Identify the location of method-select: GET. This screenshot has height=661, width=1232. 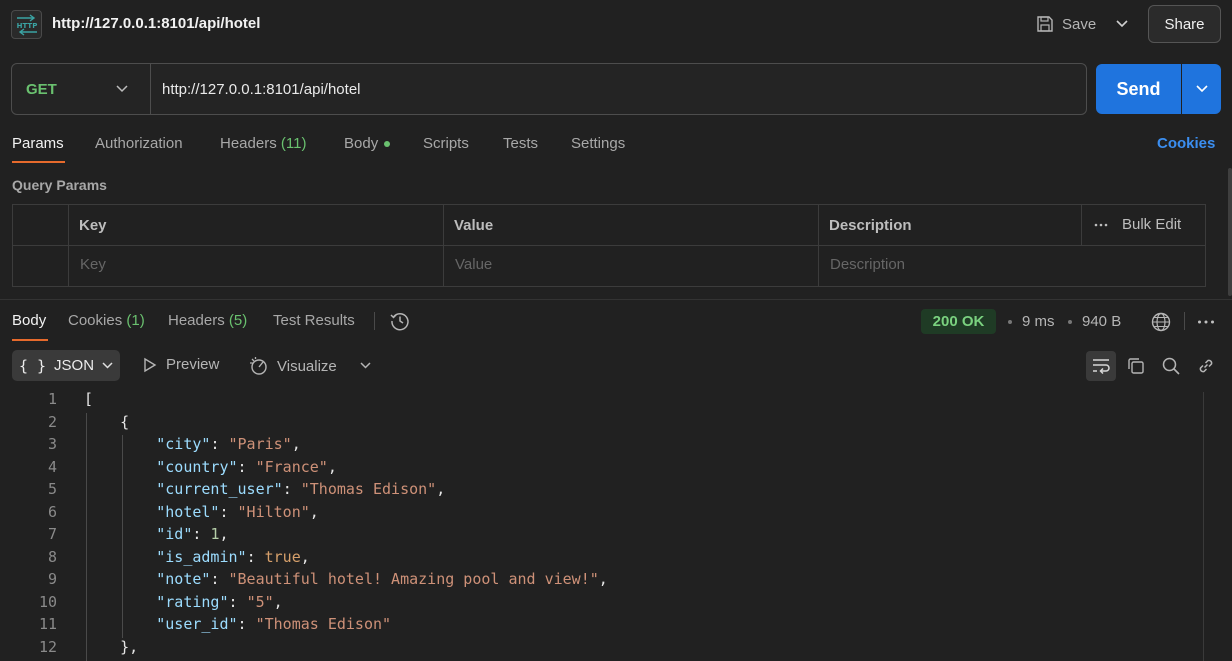
(41, 89).